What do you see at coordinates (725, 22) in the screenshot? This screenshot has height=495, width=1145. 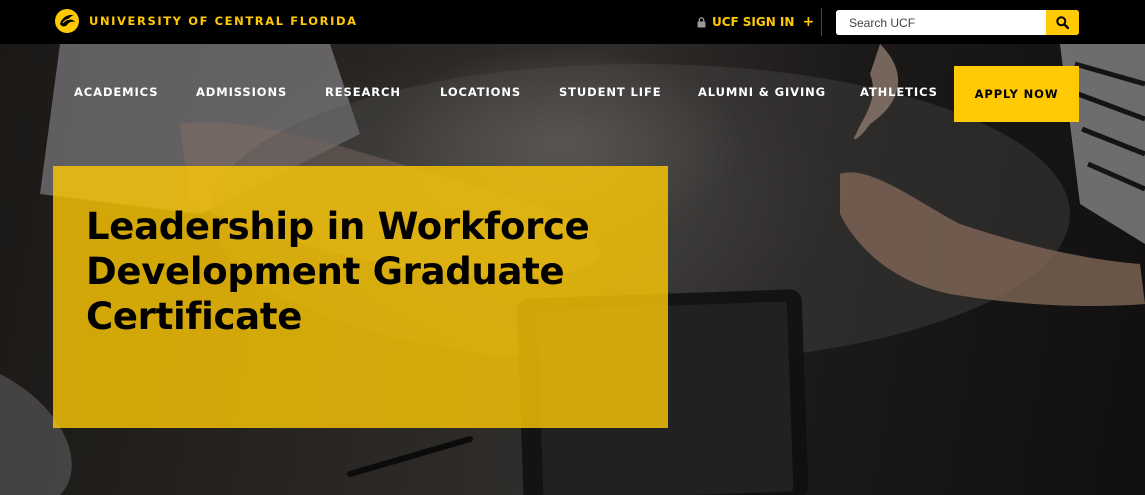 I see `sign-in-prefix: UCF` at bounding box center [725, 22].